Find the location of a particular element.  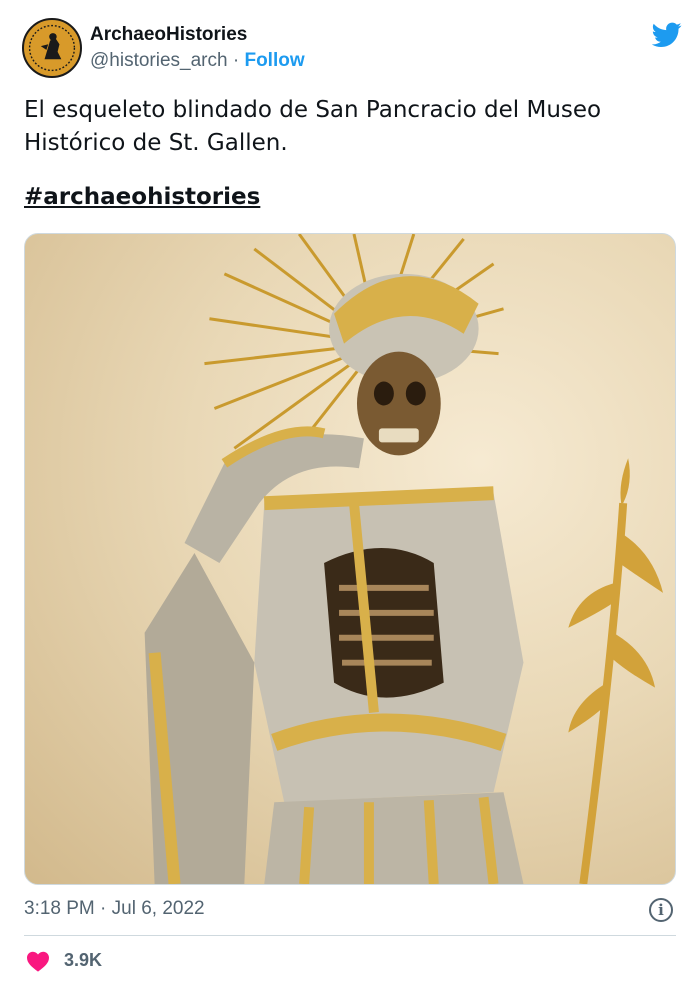

divider is located at coordinates (350, 935).